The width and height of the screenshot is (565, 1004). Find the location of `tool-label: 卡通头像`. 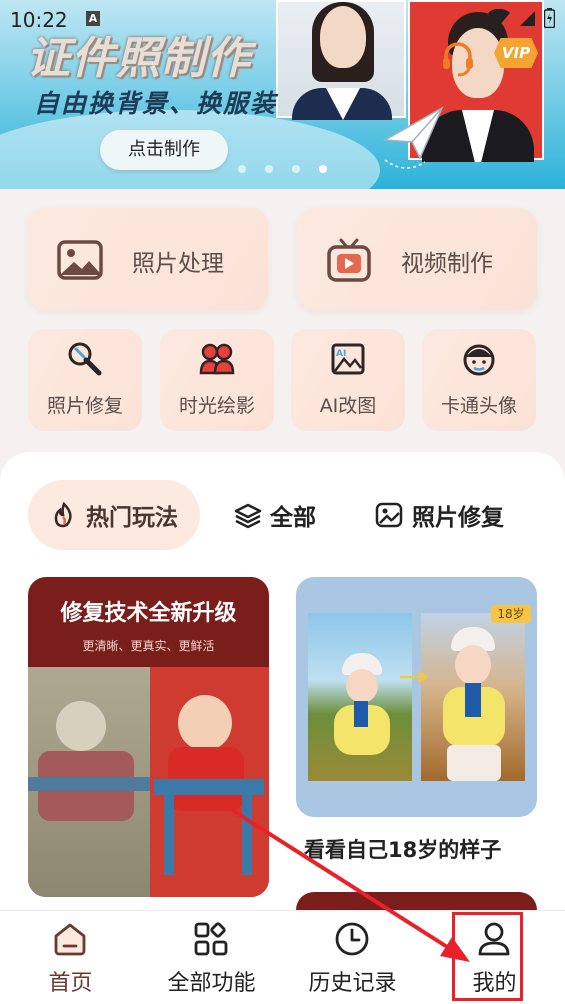

tool-label: 卡通头像 is located at coordinates (478, 406).